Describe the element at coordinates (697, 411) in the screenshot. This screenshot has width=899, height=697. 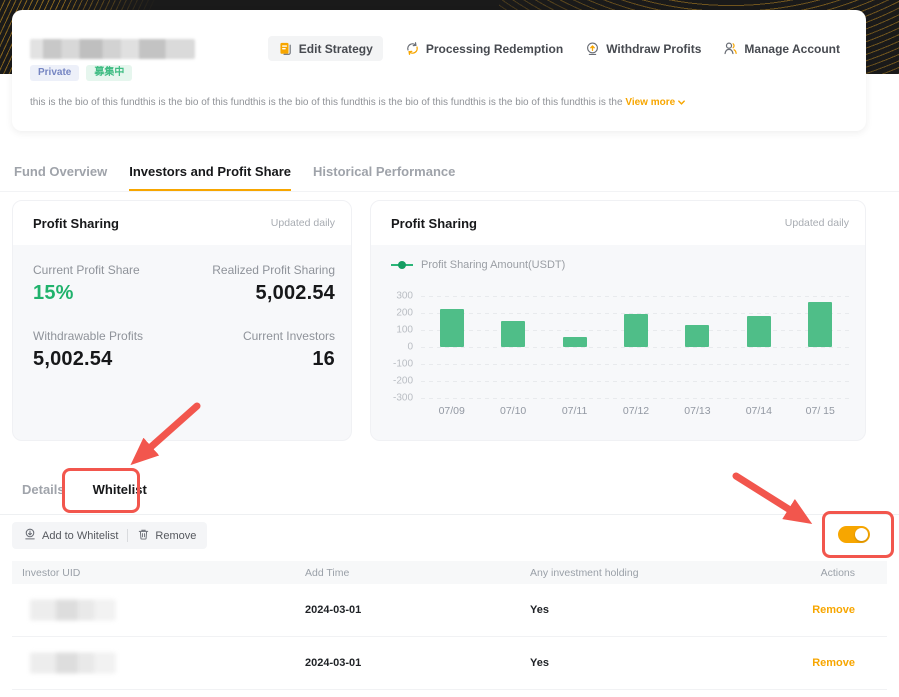
I see `x-tick-label: 07/13` at that location.